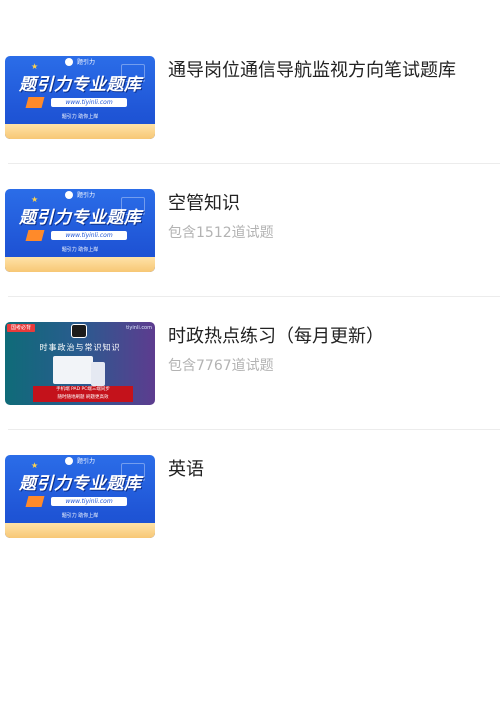 Image resolution: width=500 pixels, height=713 pixels. I want to click on item-title: 英语, so click(329, 470).